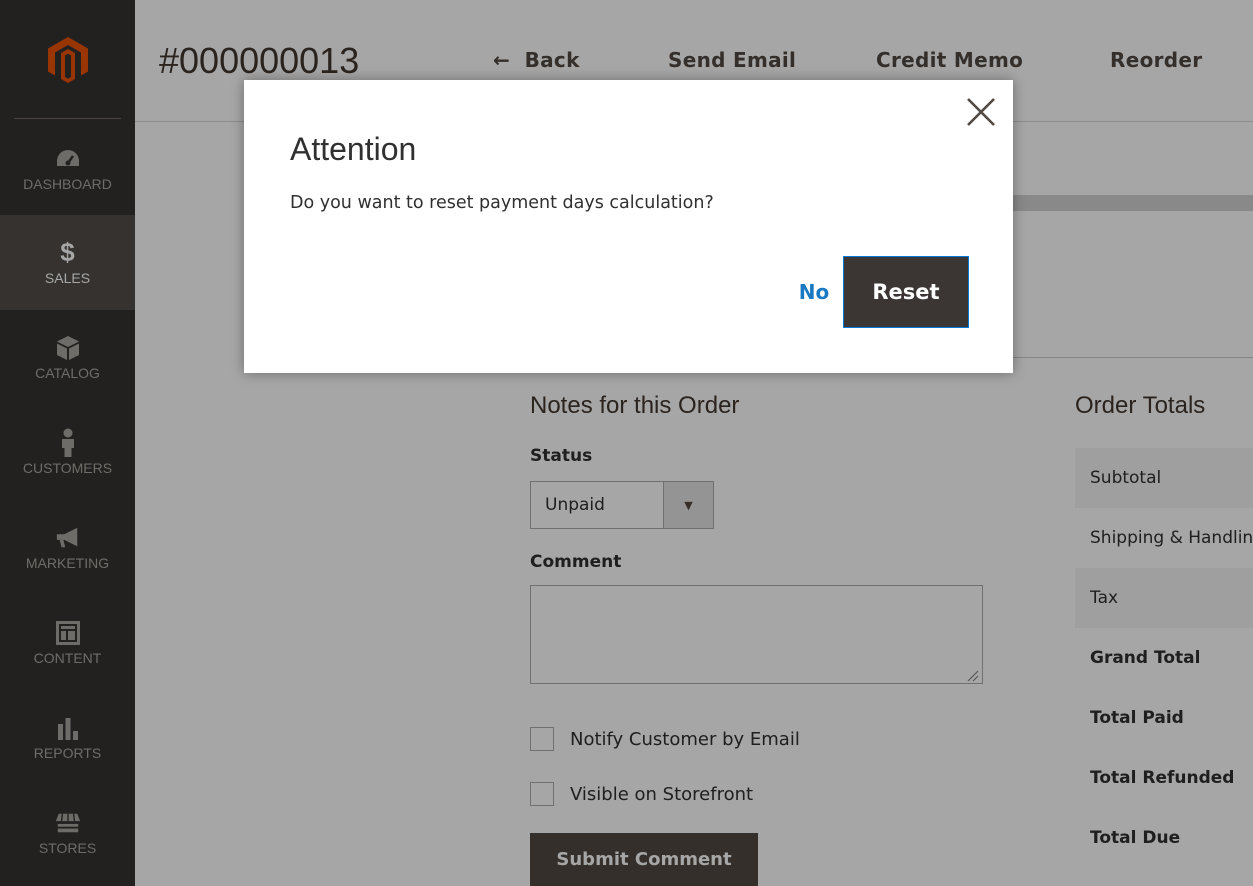 This screenshot has height=886, width=1253. I want to click on close-button, so click(981, 112).